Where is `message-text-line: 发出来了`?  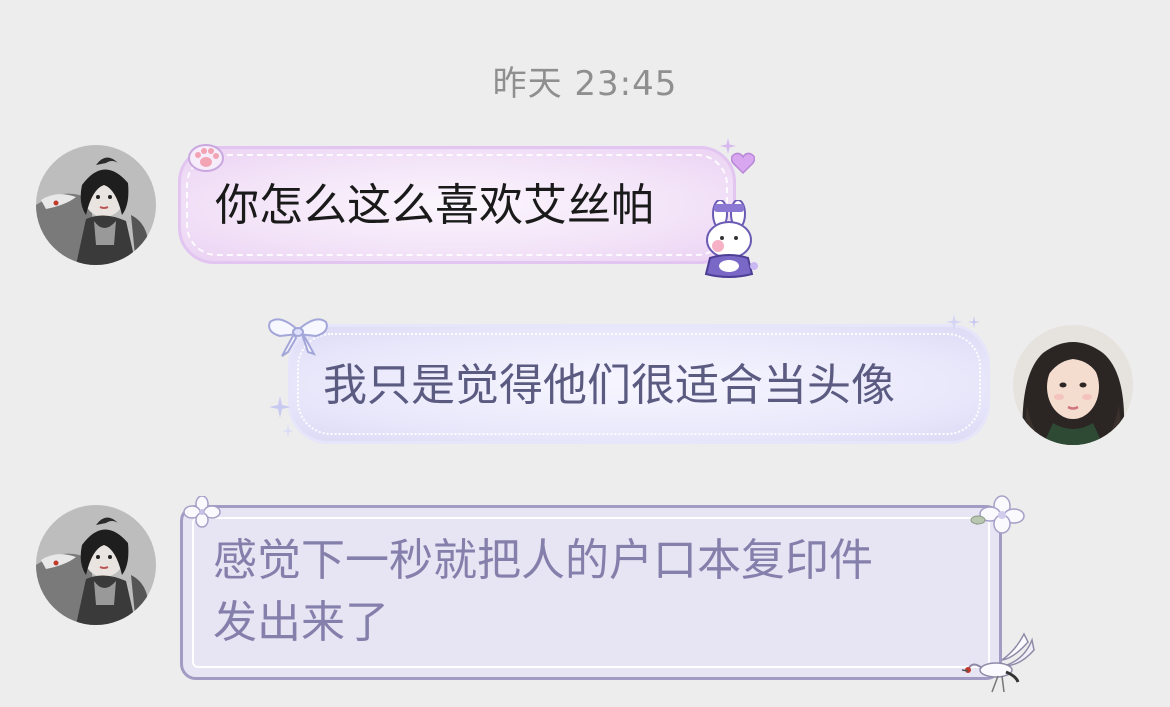
message-text-line: 发出来了 is located at coordinates (301, 622).